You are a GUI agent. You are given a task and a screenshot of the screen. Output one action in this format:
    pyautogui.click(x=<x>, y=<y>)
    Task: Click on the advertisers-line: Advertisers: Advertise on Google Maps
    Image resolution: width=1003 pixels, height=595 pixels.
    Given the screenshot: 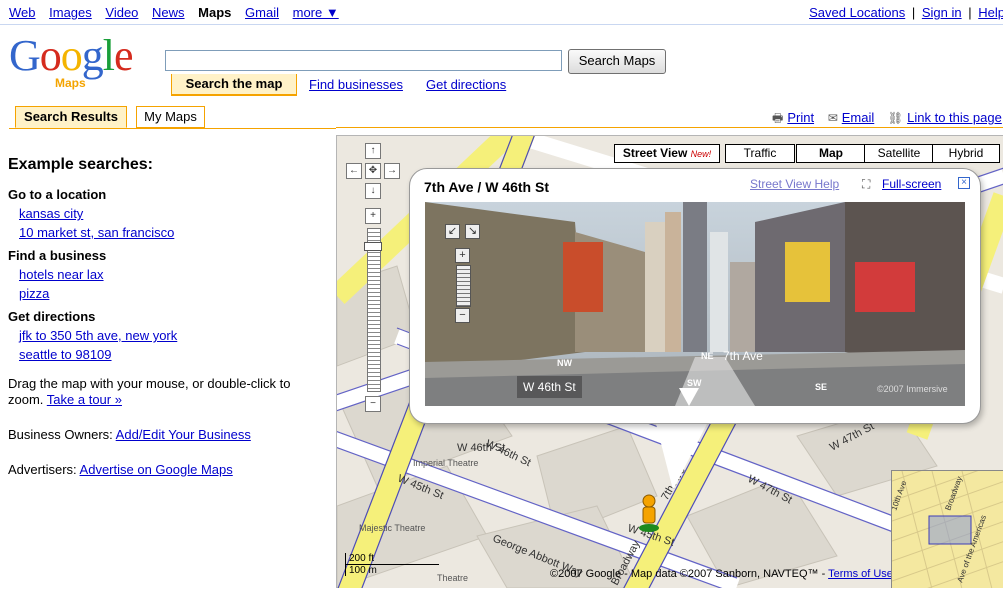 What is the action you would take?
    pyautogui.click(x=168, y=470)
    